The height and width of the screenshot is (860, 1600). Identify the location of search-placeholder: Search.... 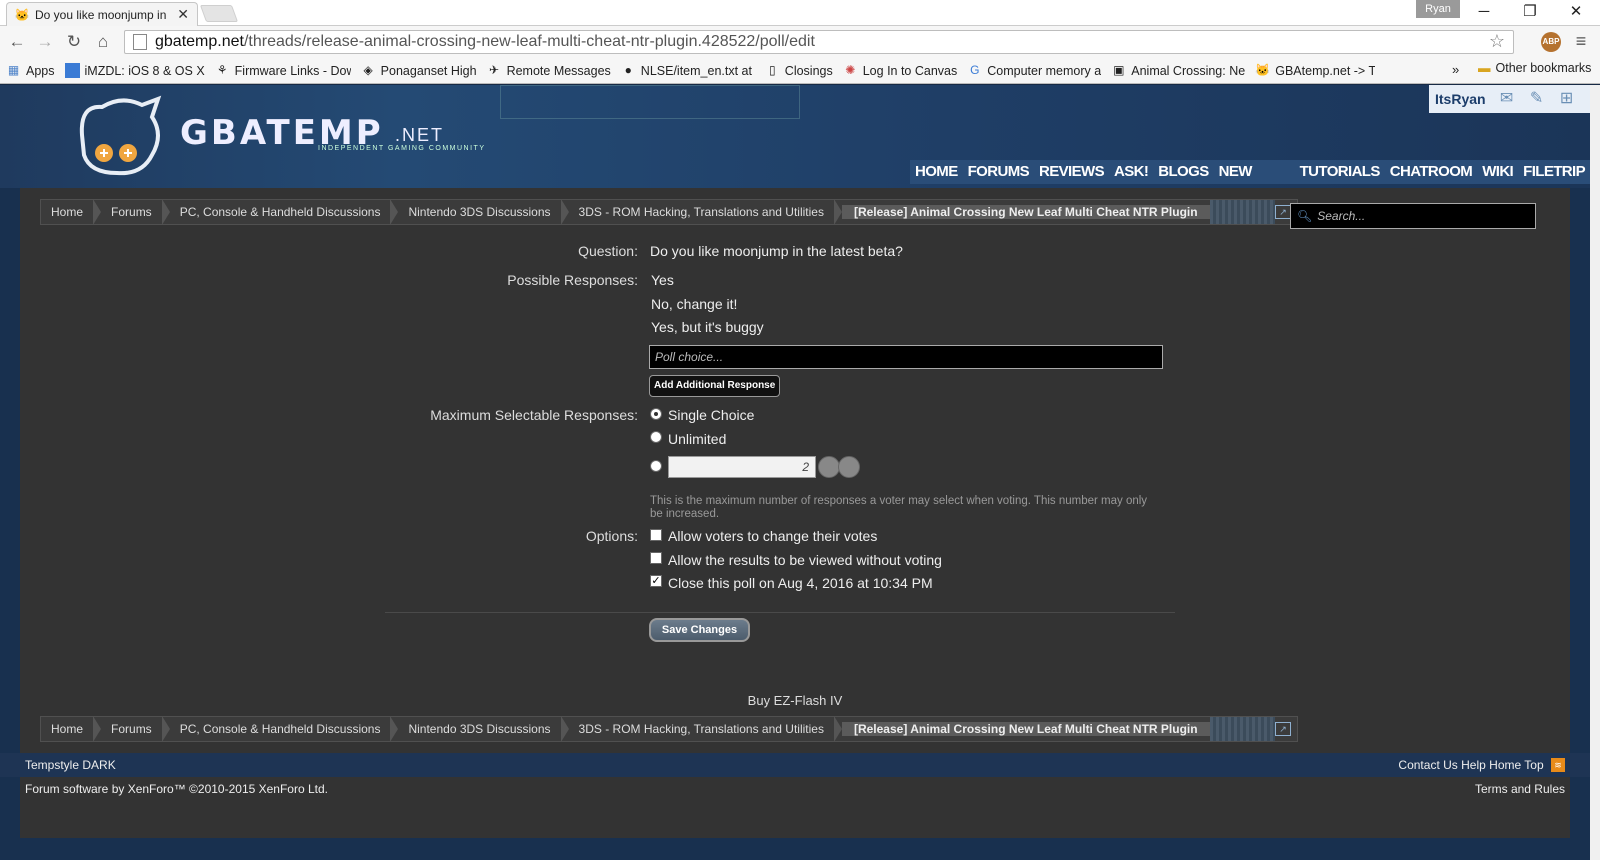
(1341, 216).